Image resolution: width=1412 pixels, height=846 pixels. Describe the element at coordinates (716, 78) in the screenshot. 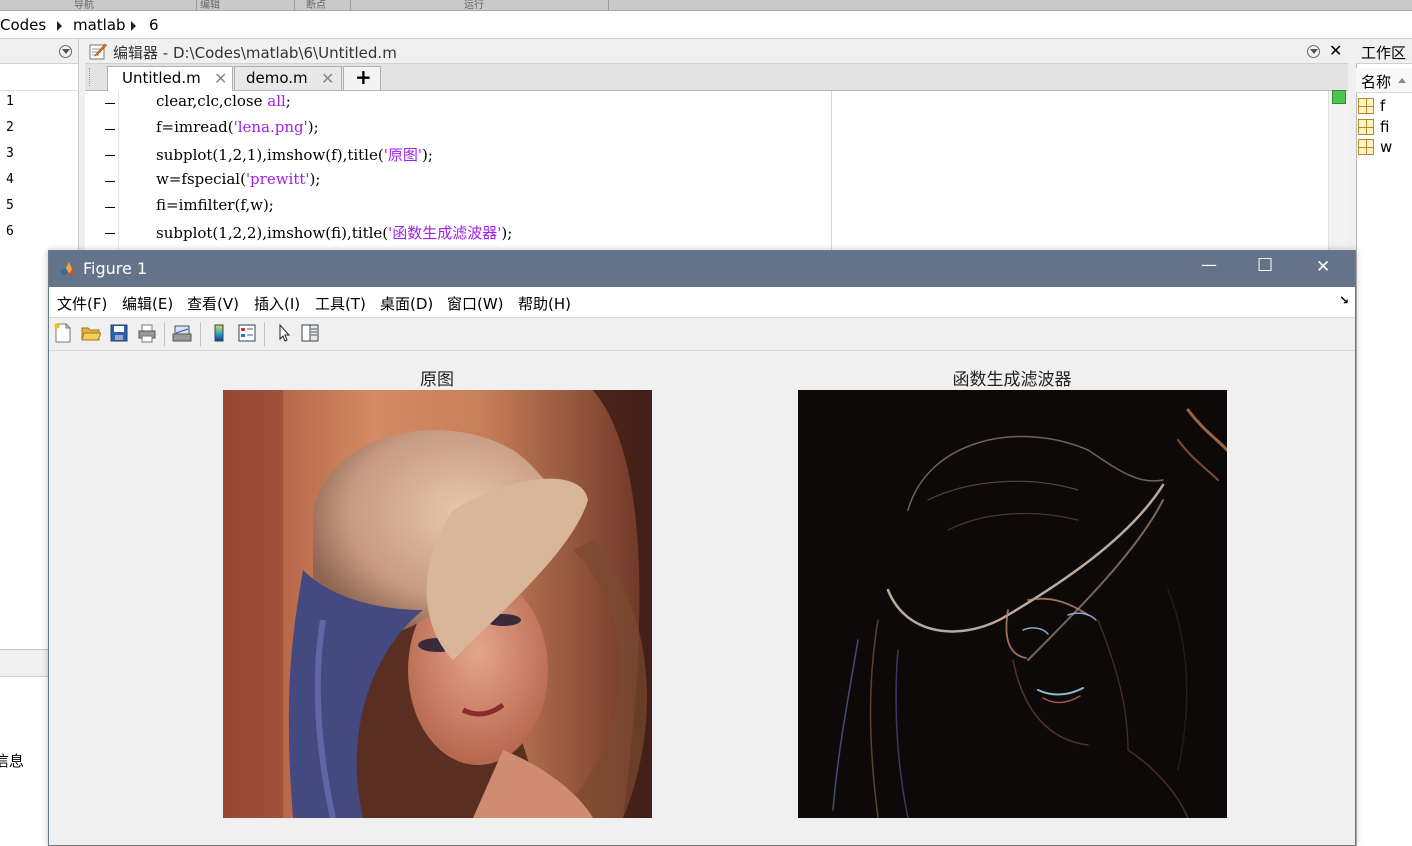

I see `editor-tabbar: Untitled.m ✕ demo.m ✕ +` at that location.